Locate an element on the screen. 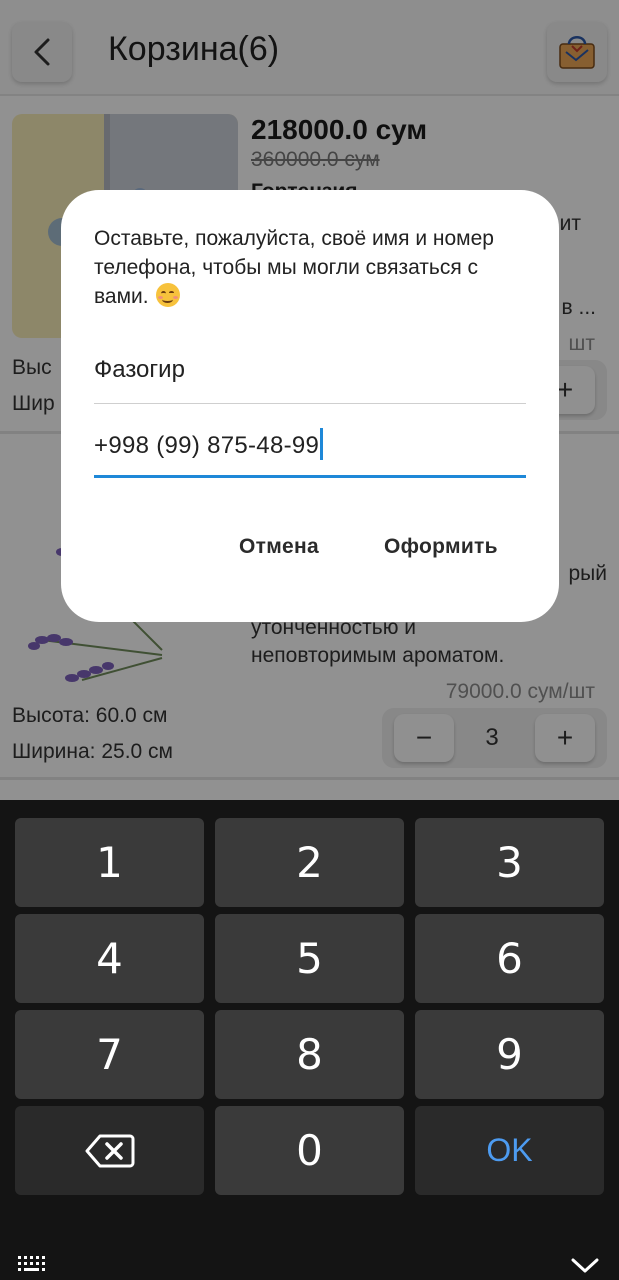  cancel-button: Отмена is located at coordinates (279, 547).